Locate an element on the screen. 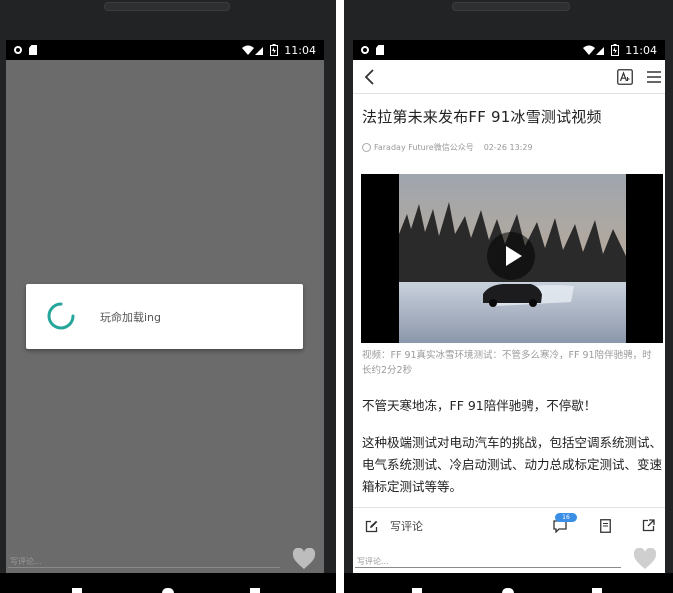  article-paragraph: 不管天寒地冻，FF 91陪伴驰骋，不停歇！ is located at coordinates (479, 405).